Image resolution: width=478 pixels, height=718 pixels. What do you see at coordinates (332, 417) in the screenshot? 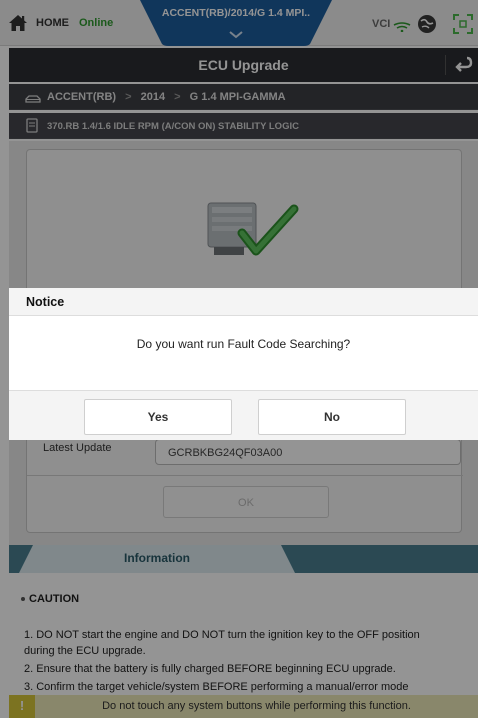
I see `no-button: No` at bounding box center [332, 417].